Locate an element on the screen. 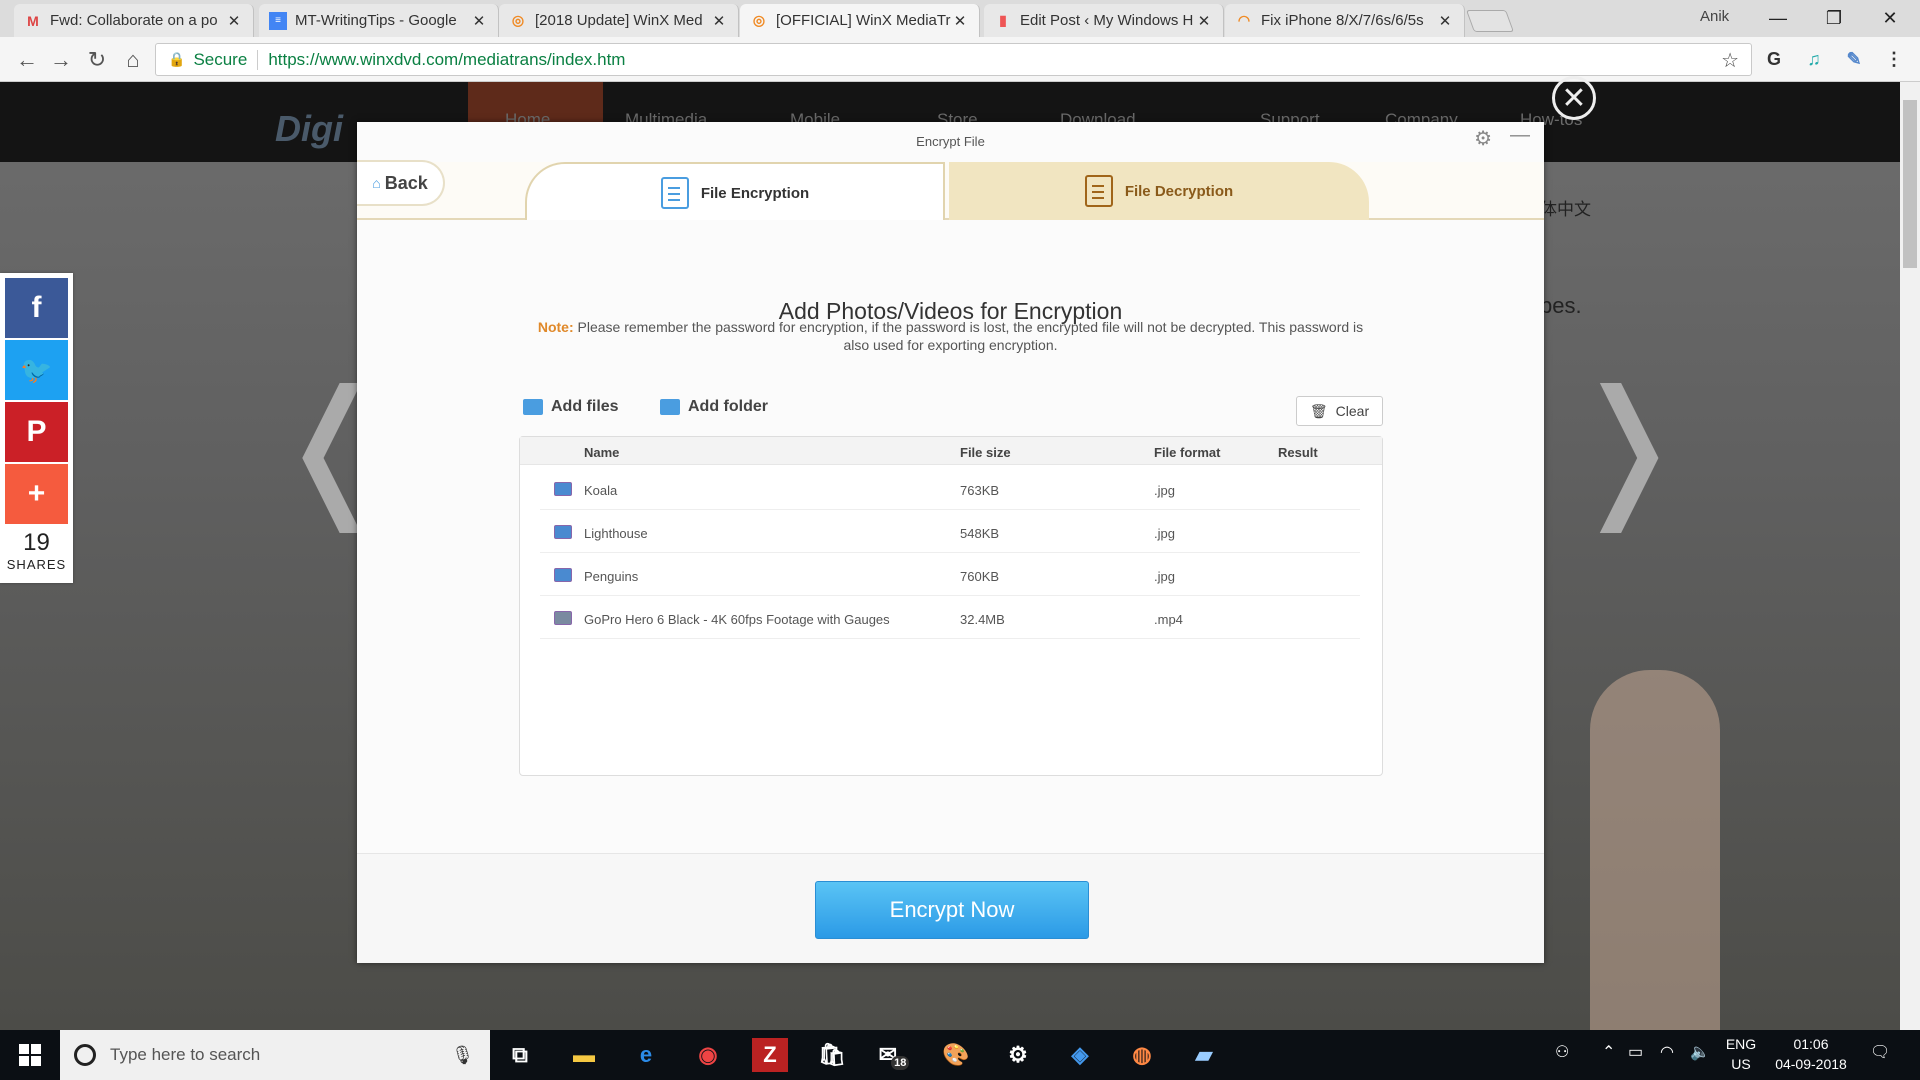 This screenshot has width=1920, height=1080. gmail-icon: M is located at coordinates (33, 20).